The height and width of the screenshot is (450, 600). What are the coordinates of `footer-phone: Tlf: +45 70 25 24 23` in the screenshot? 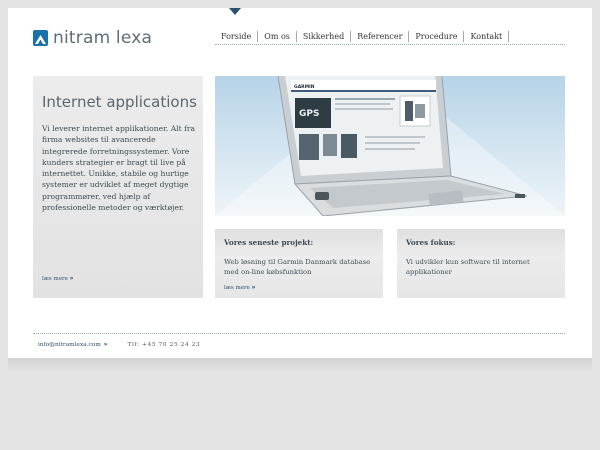 It's located at (164, 345).